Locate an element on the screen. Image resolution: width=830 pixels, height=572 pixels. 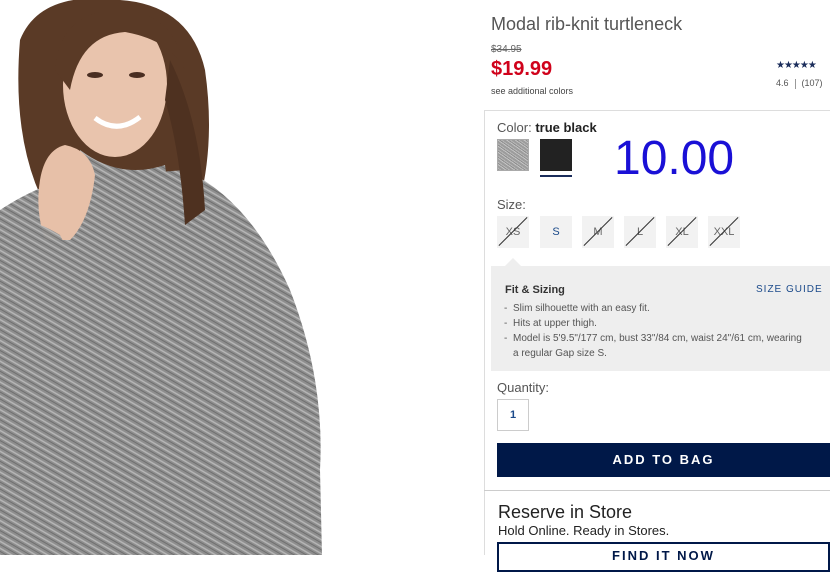
selected-swatch-indicator is located at coordinates (556, 176).